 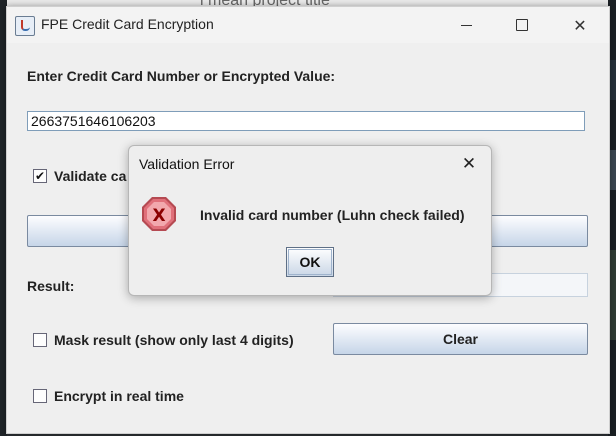 What do you see at coordinates (174, 340) in the screenshot?
I see `mask-checkbox-label: Mask result (show only last 4 digits)` at bounding box center [174, 340].